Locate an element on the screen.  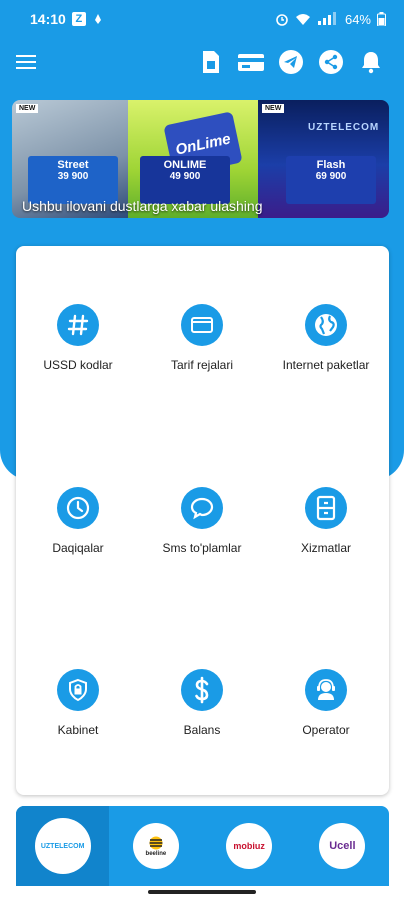
menu-item-label: Balans is located at coordinates (202, 730).